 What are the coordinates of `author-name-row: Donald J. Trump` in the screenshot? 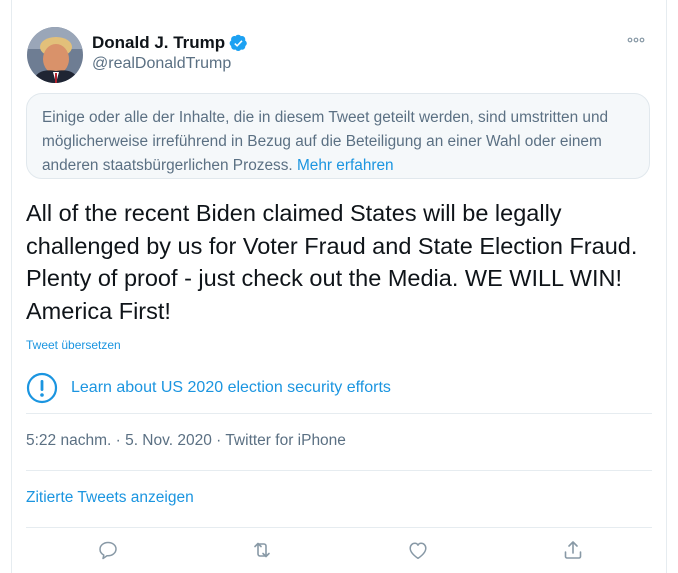 It's located at (170, 43).